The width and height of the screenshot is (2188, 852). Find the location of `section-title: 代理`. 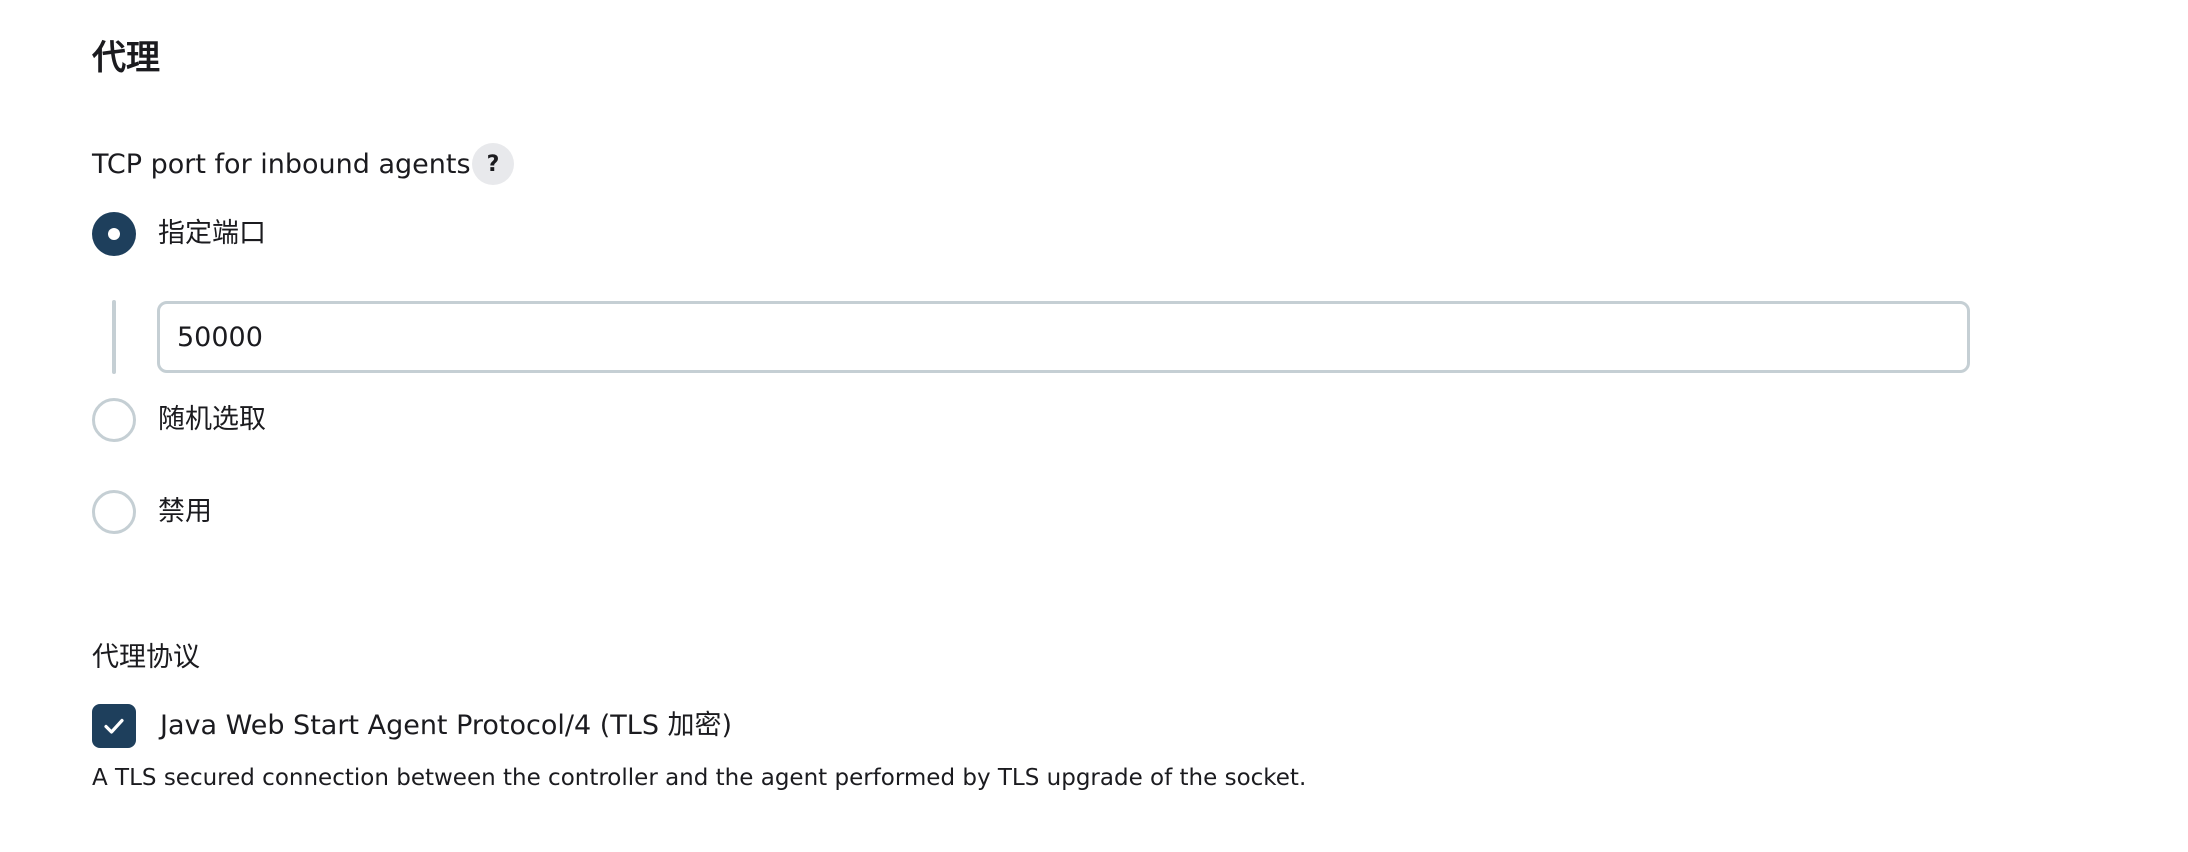

section-title: 代理 is located at coordinates (126, 58).